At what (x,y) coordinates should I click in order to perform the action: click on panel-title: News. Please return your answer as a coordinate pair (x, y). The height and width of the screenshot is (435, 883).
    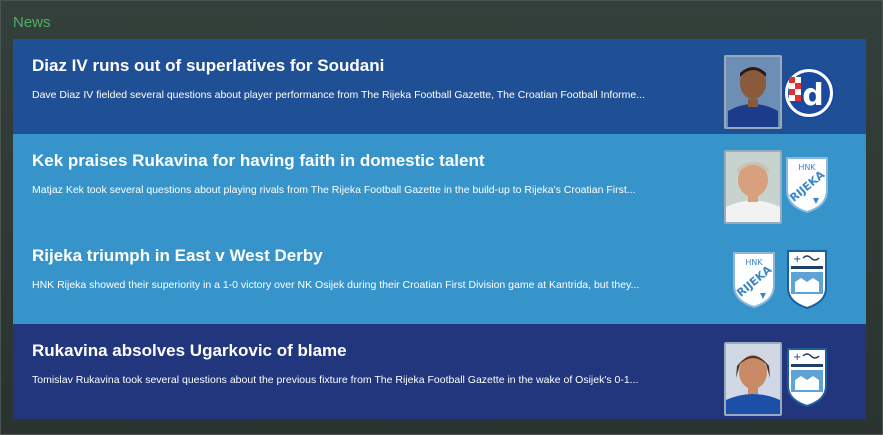
    Looking at the image, I should click on (32, 22).